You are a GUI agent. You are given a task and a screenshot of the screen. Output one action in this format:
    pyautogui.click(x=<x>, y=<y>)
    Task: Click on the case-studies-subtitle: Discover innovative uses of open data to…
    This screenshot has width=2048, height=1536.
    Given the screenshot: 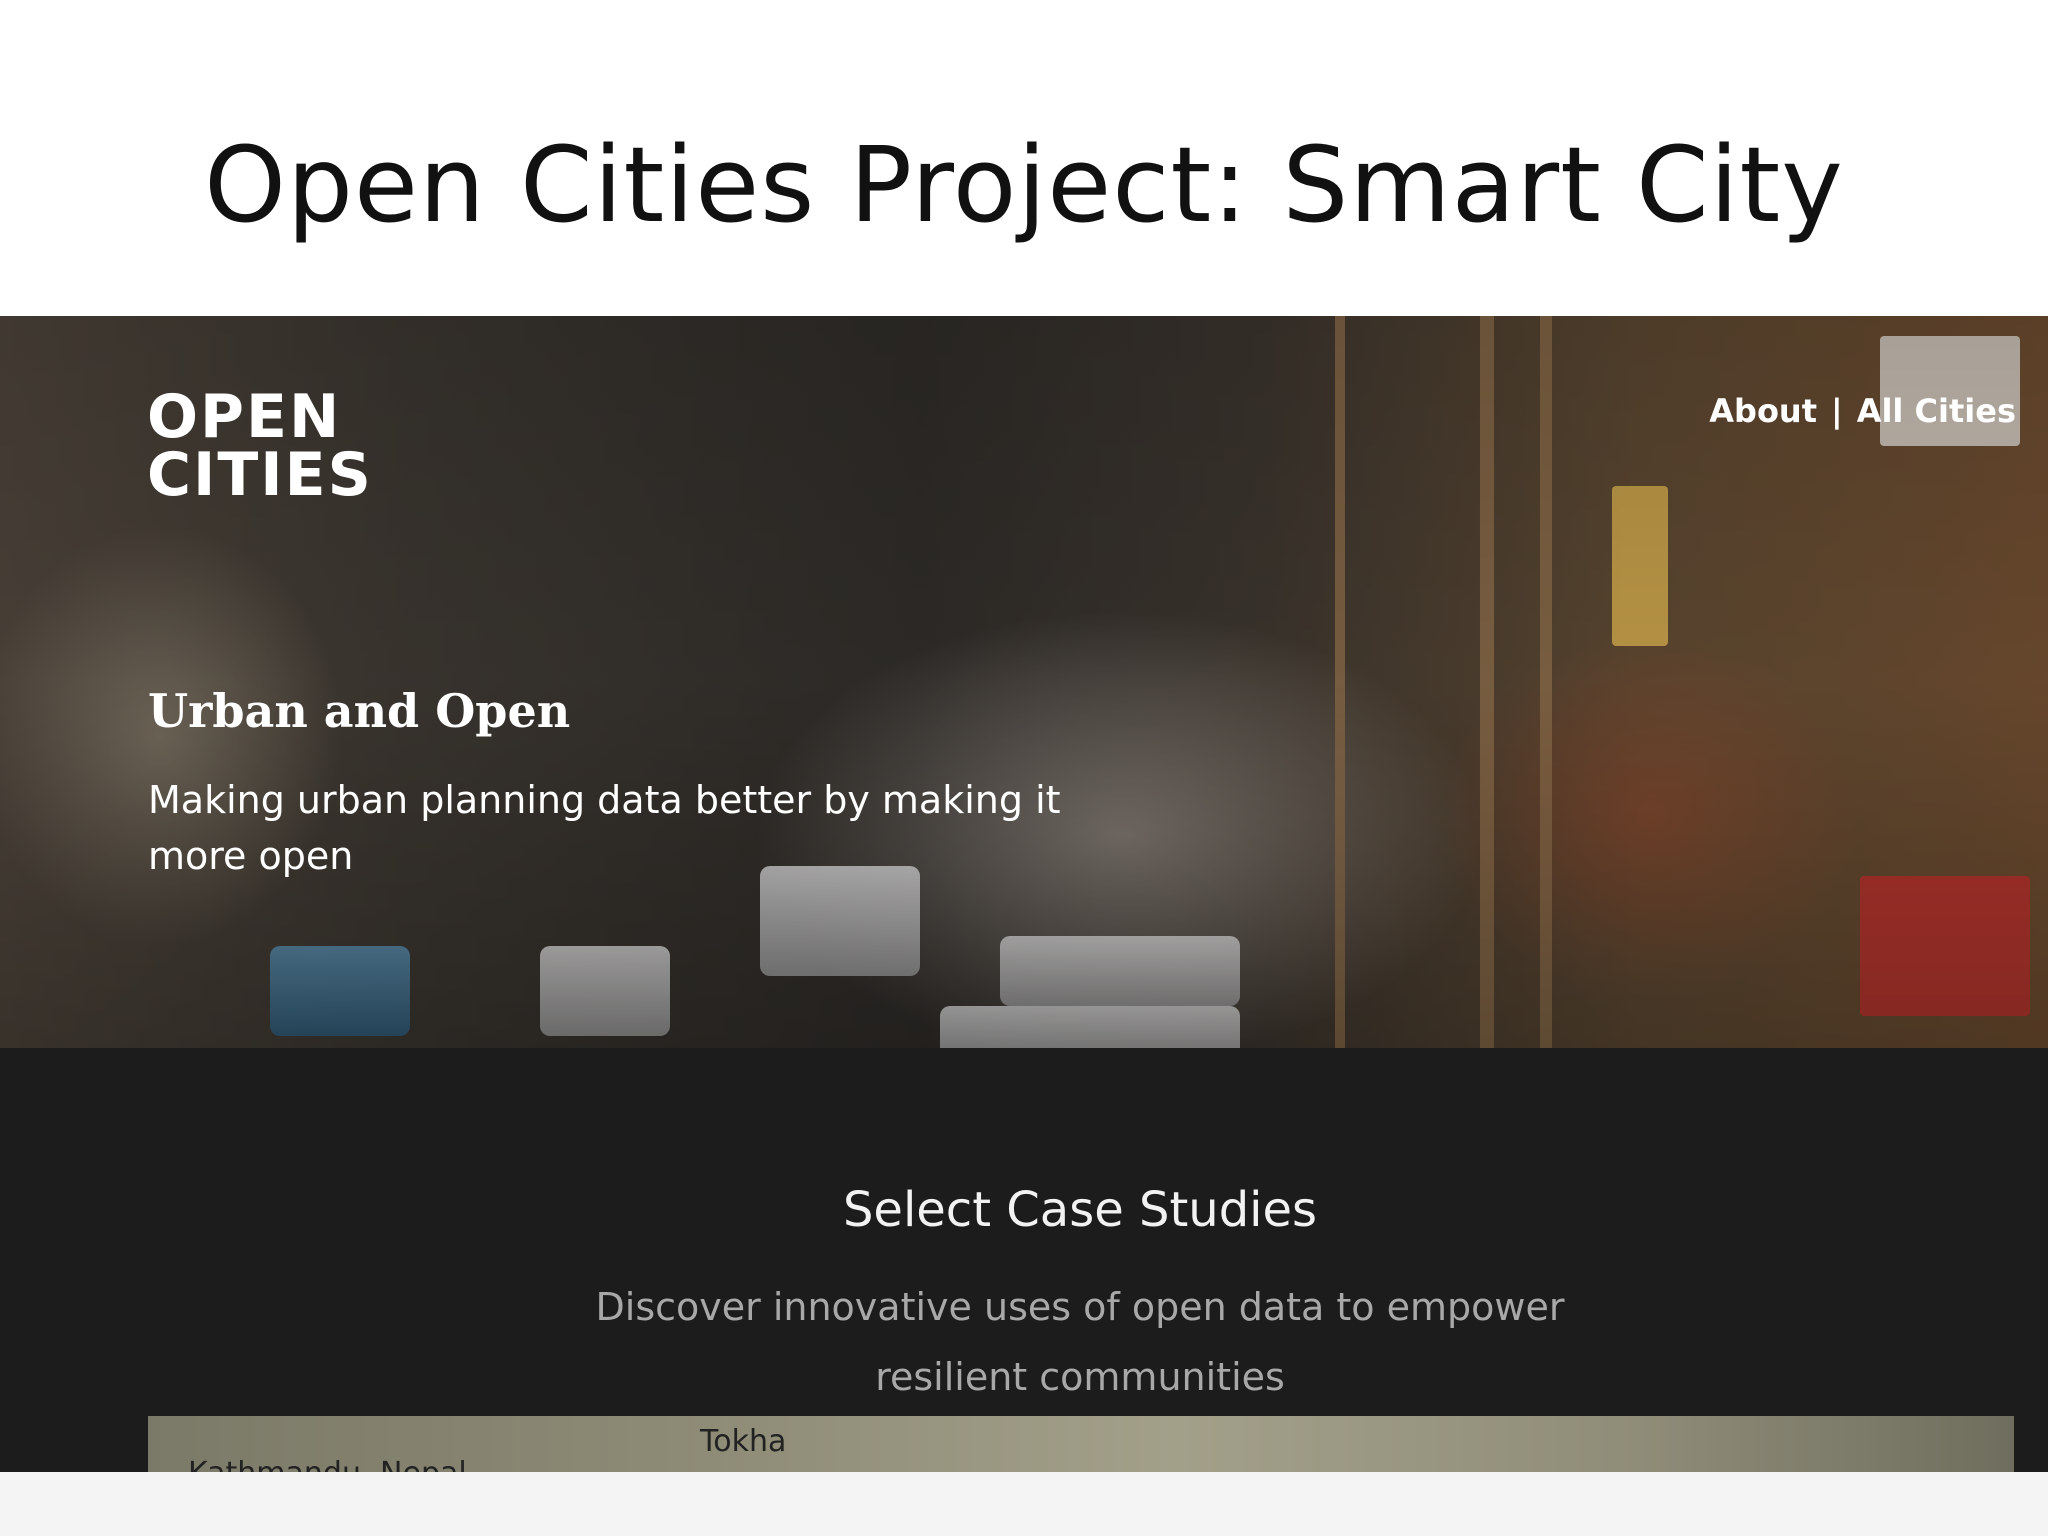 What is the action you would take?
    pyautogui.click(x=1080, y=1342)
    